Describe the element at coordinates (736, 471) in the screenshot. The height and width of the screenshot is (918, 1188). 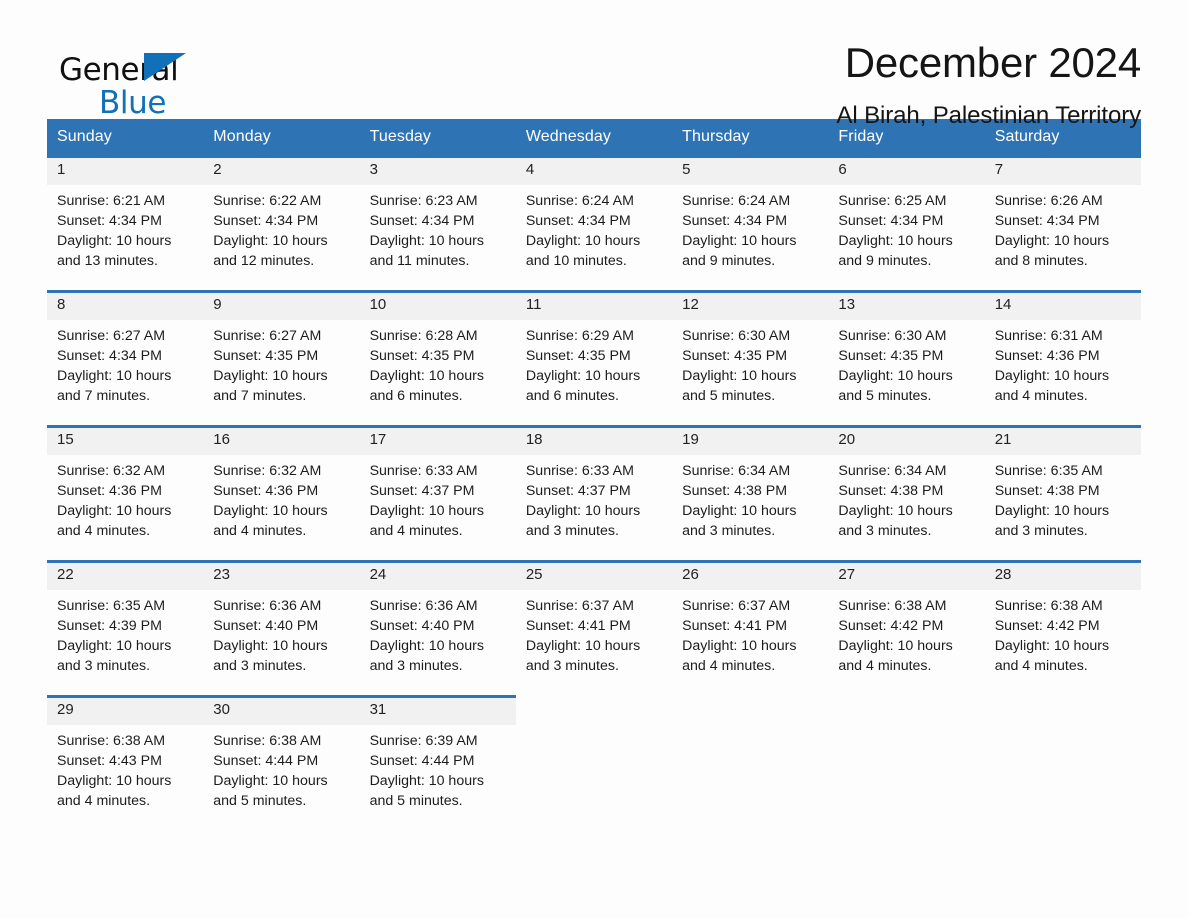
I see `sunrise-text: Sunrise: 6:34 AM` at that location.